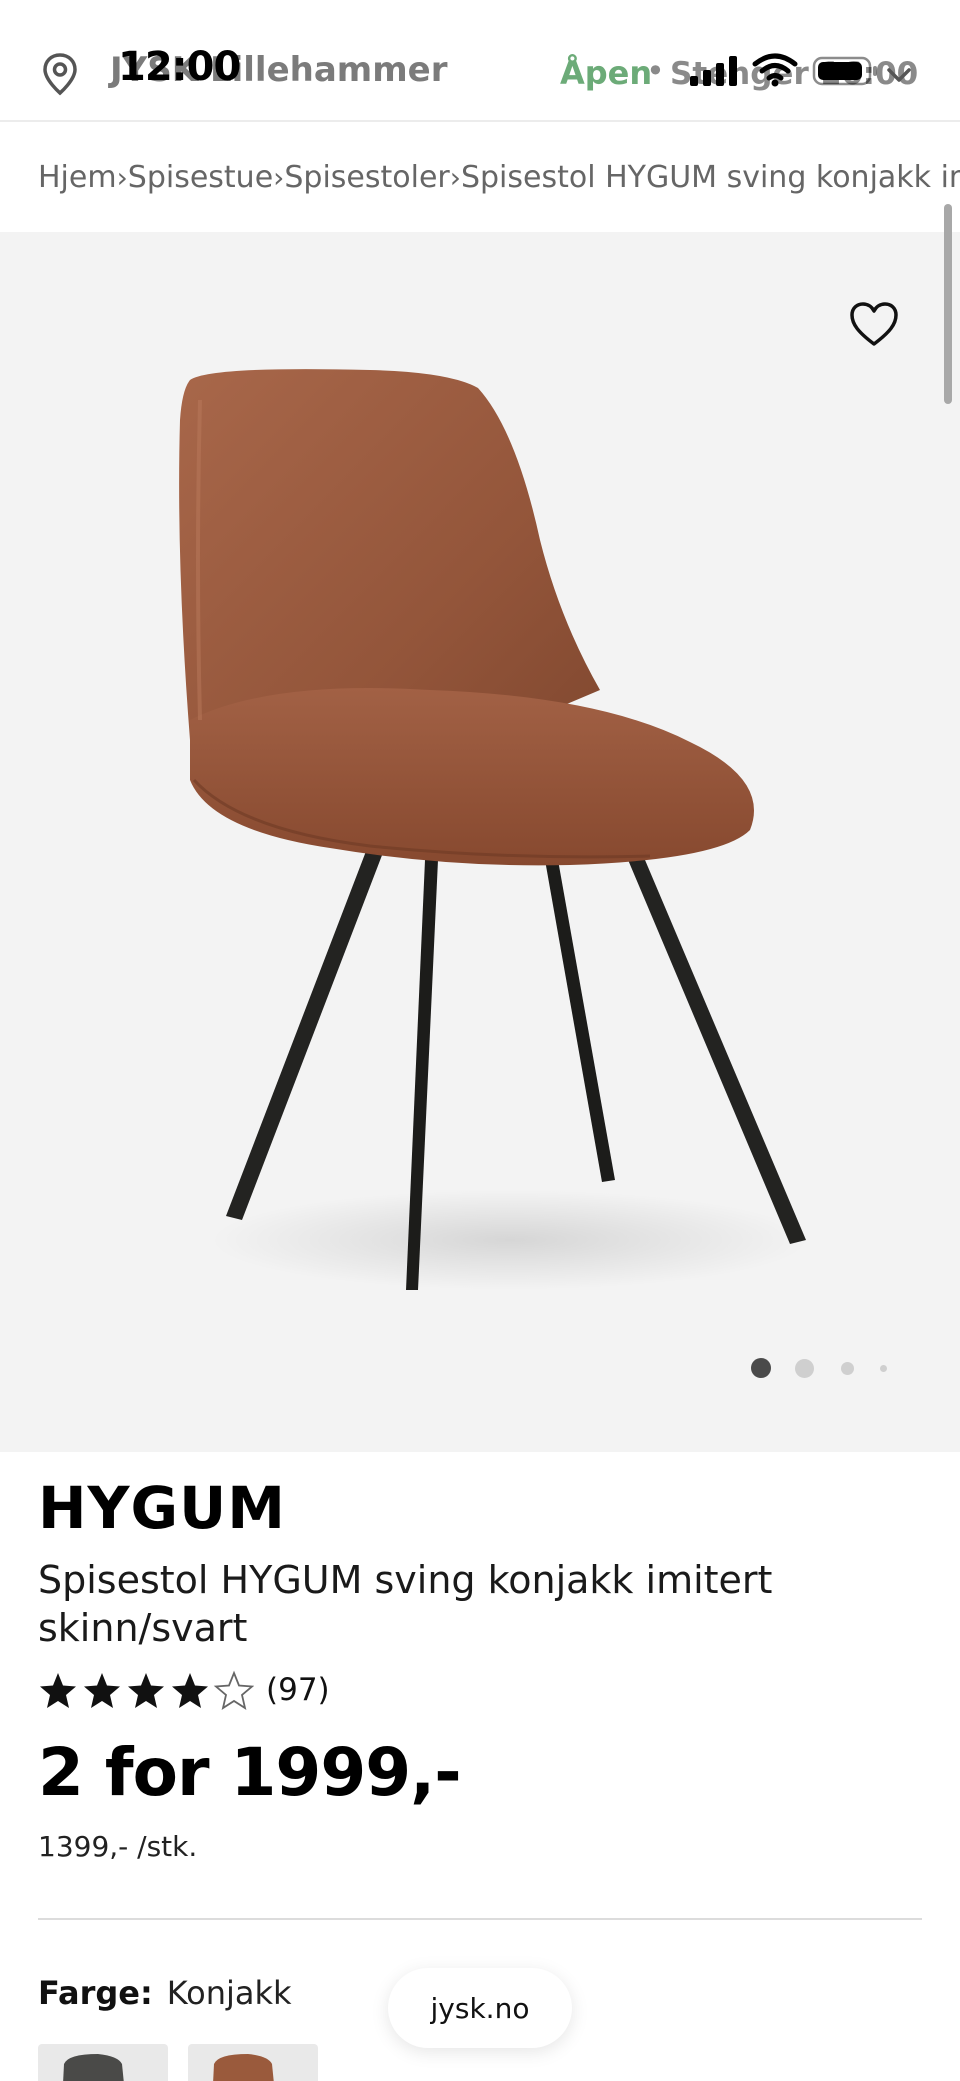 Image resolution: width=960 pixels, height=2081 pixels. Describe the element at coordinates (95, 1993) in the screenshot. I see `color-label: Farge:` at that location.